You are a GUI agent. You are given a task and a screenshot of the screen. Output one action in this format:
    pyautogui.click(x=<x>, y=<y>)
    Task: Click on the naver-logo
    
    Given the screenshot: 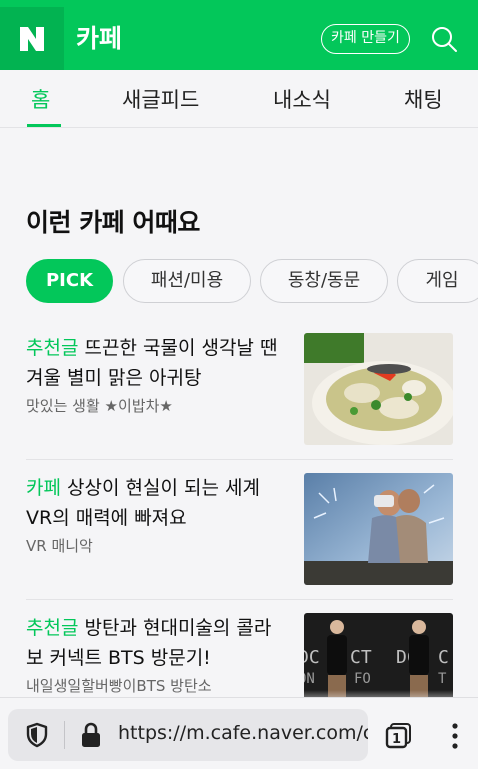 What is the action you would take?
    pyautogui.click(x=32, y=38)
    